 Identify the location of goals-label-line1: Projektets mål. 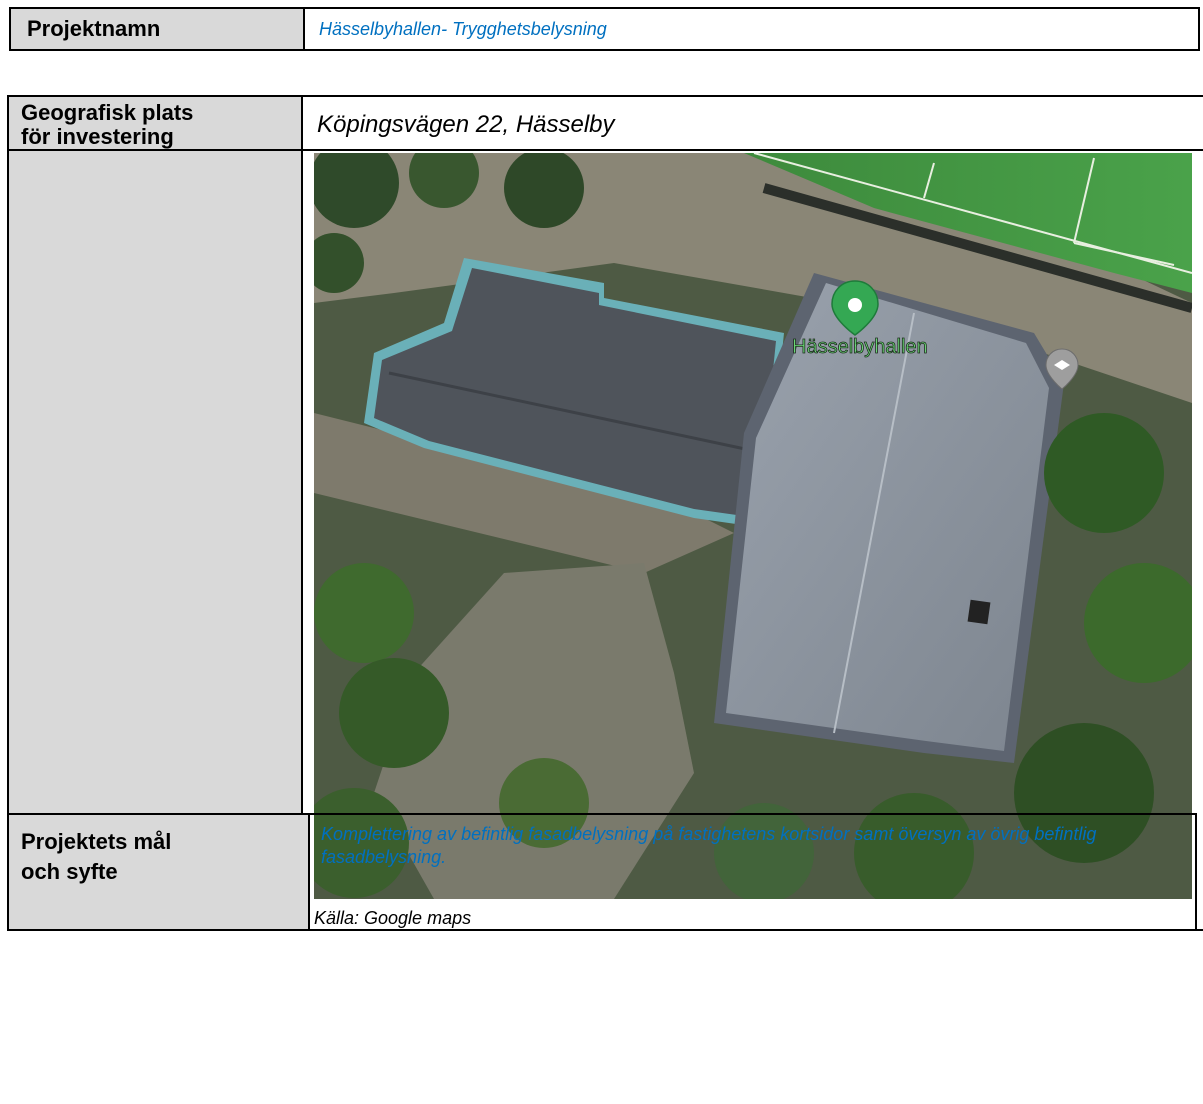
(96, 841).